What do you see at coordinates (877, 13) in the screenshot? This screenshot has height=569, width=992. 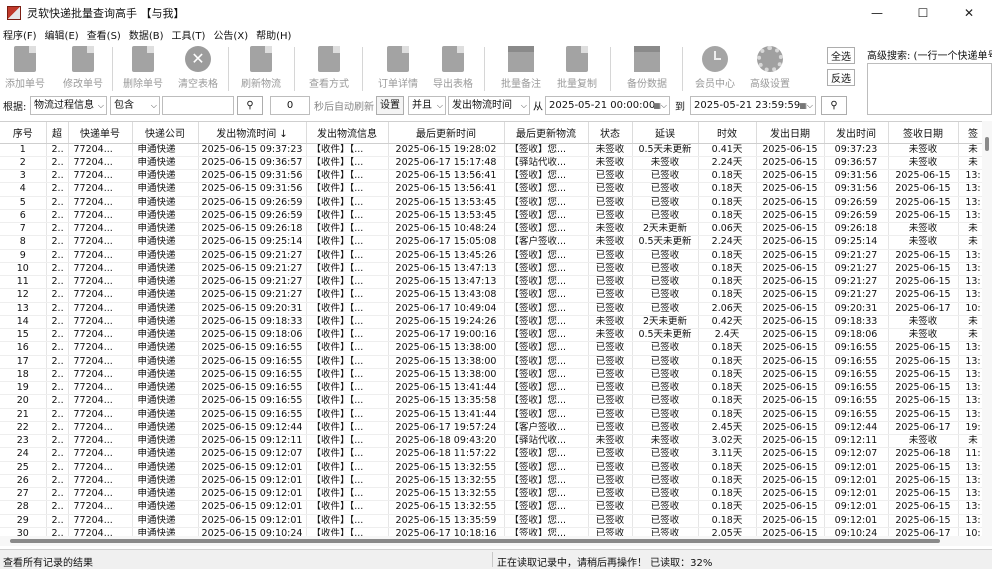 I see `minimize-button: —` at bounding box center [877, 13].